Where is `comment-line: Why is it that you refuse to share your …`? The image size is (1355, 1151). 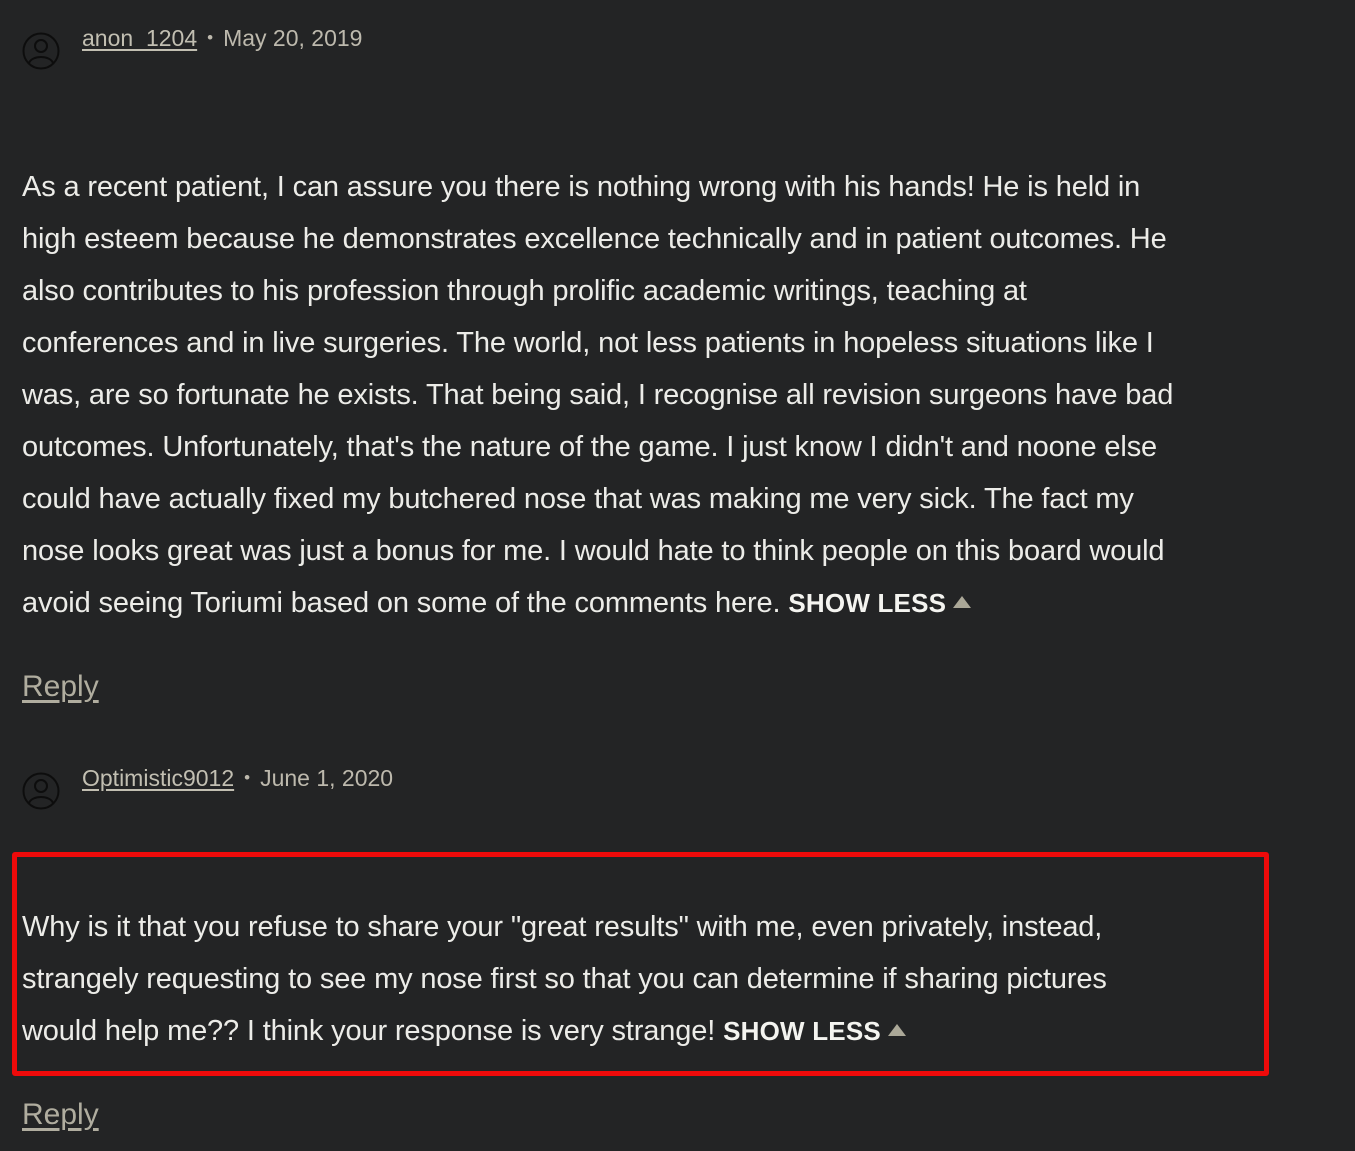
comment-line: Why is it that you refuse to share your … is located at coordinates (562, 927).